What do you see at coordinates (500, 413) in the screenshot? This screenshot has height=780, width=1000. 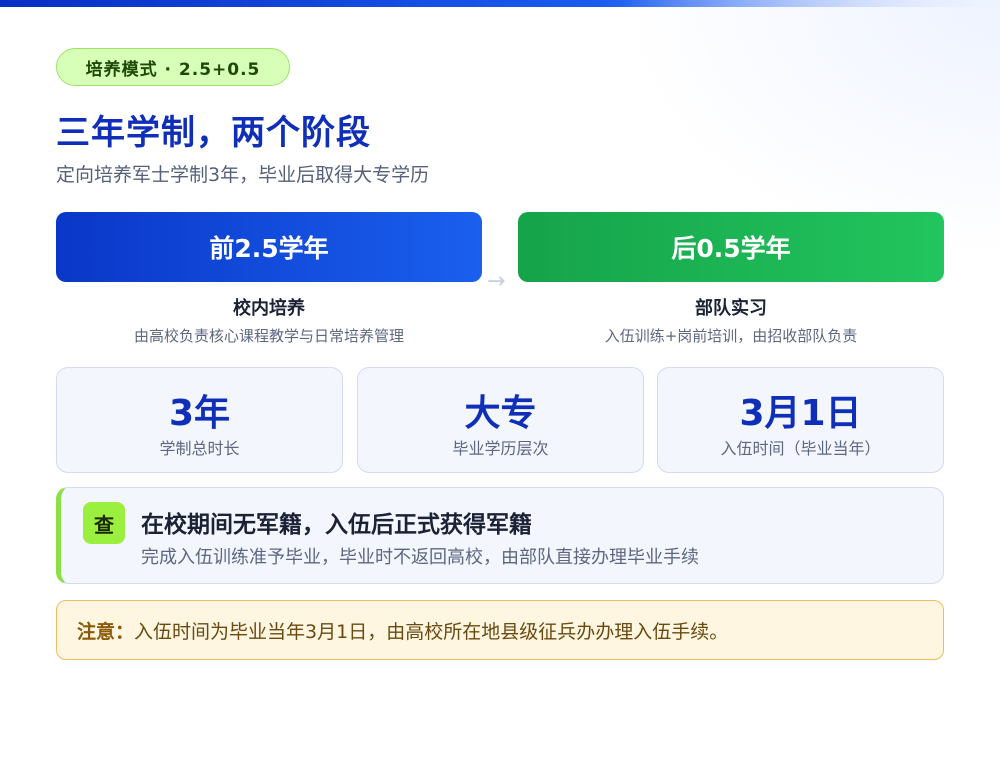 I see `stat-value: 大专` at bounding box center [500, 413].